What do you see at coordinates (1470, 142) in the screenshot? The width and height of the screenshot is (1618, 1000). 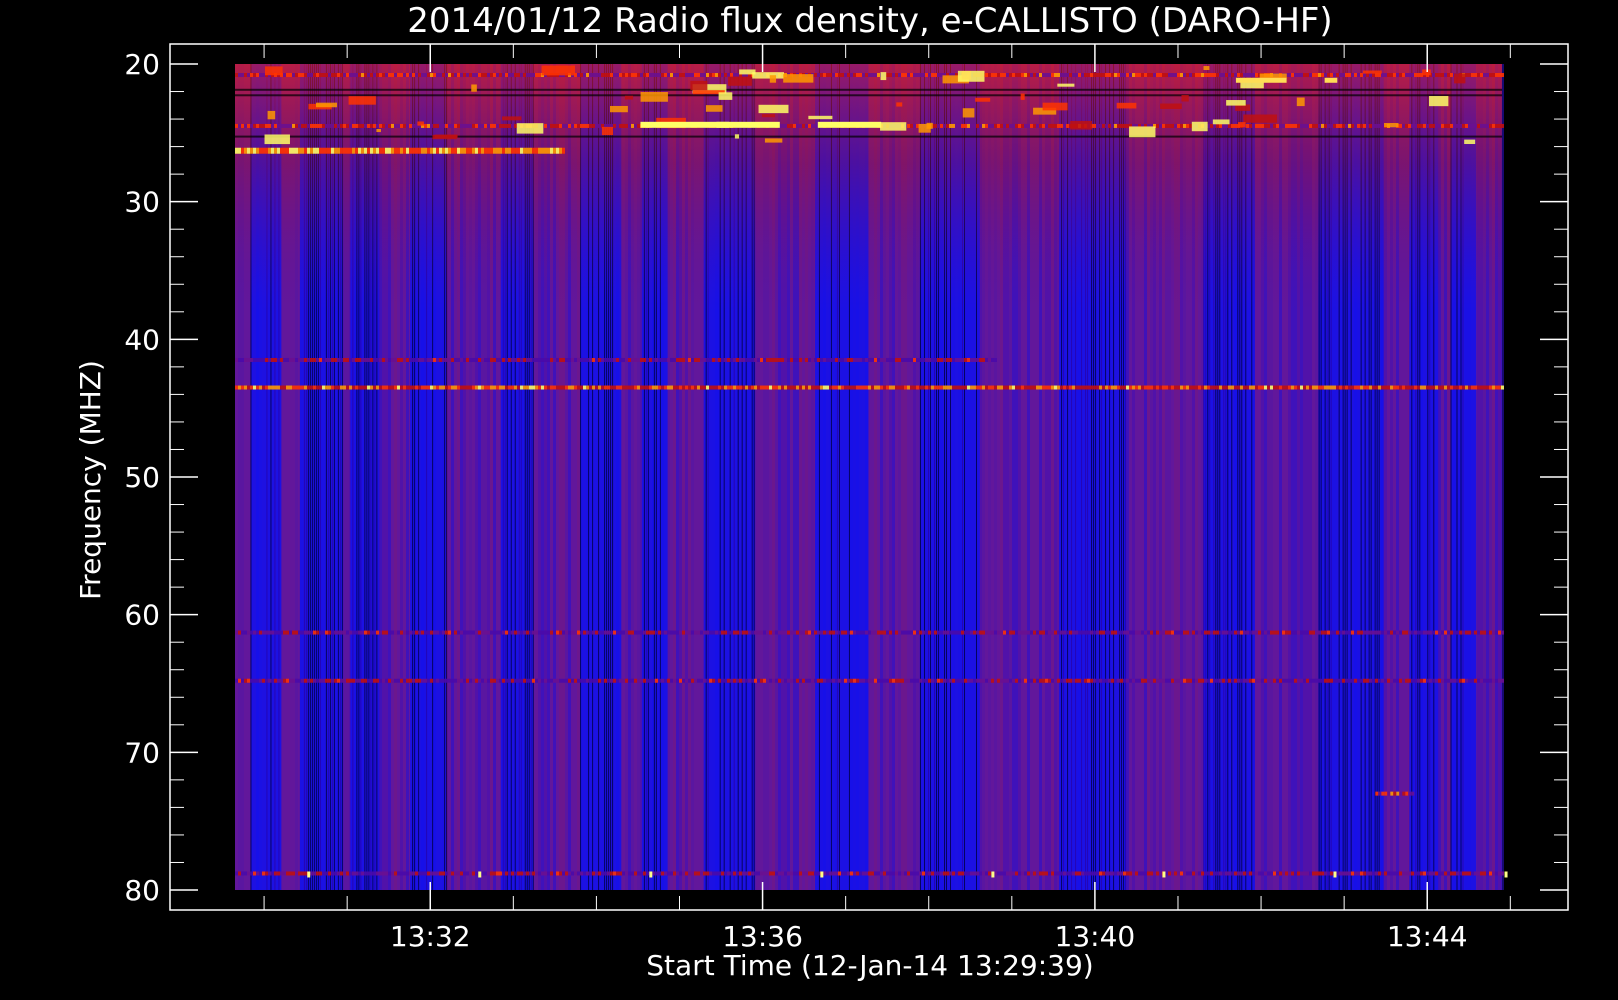 I see `burst-mark` at bounding box center [1470, 142].